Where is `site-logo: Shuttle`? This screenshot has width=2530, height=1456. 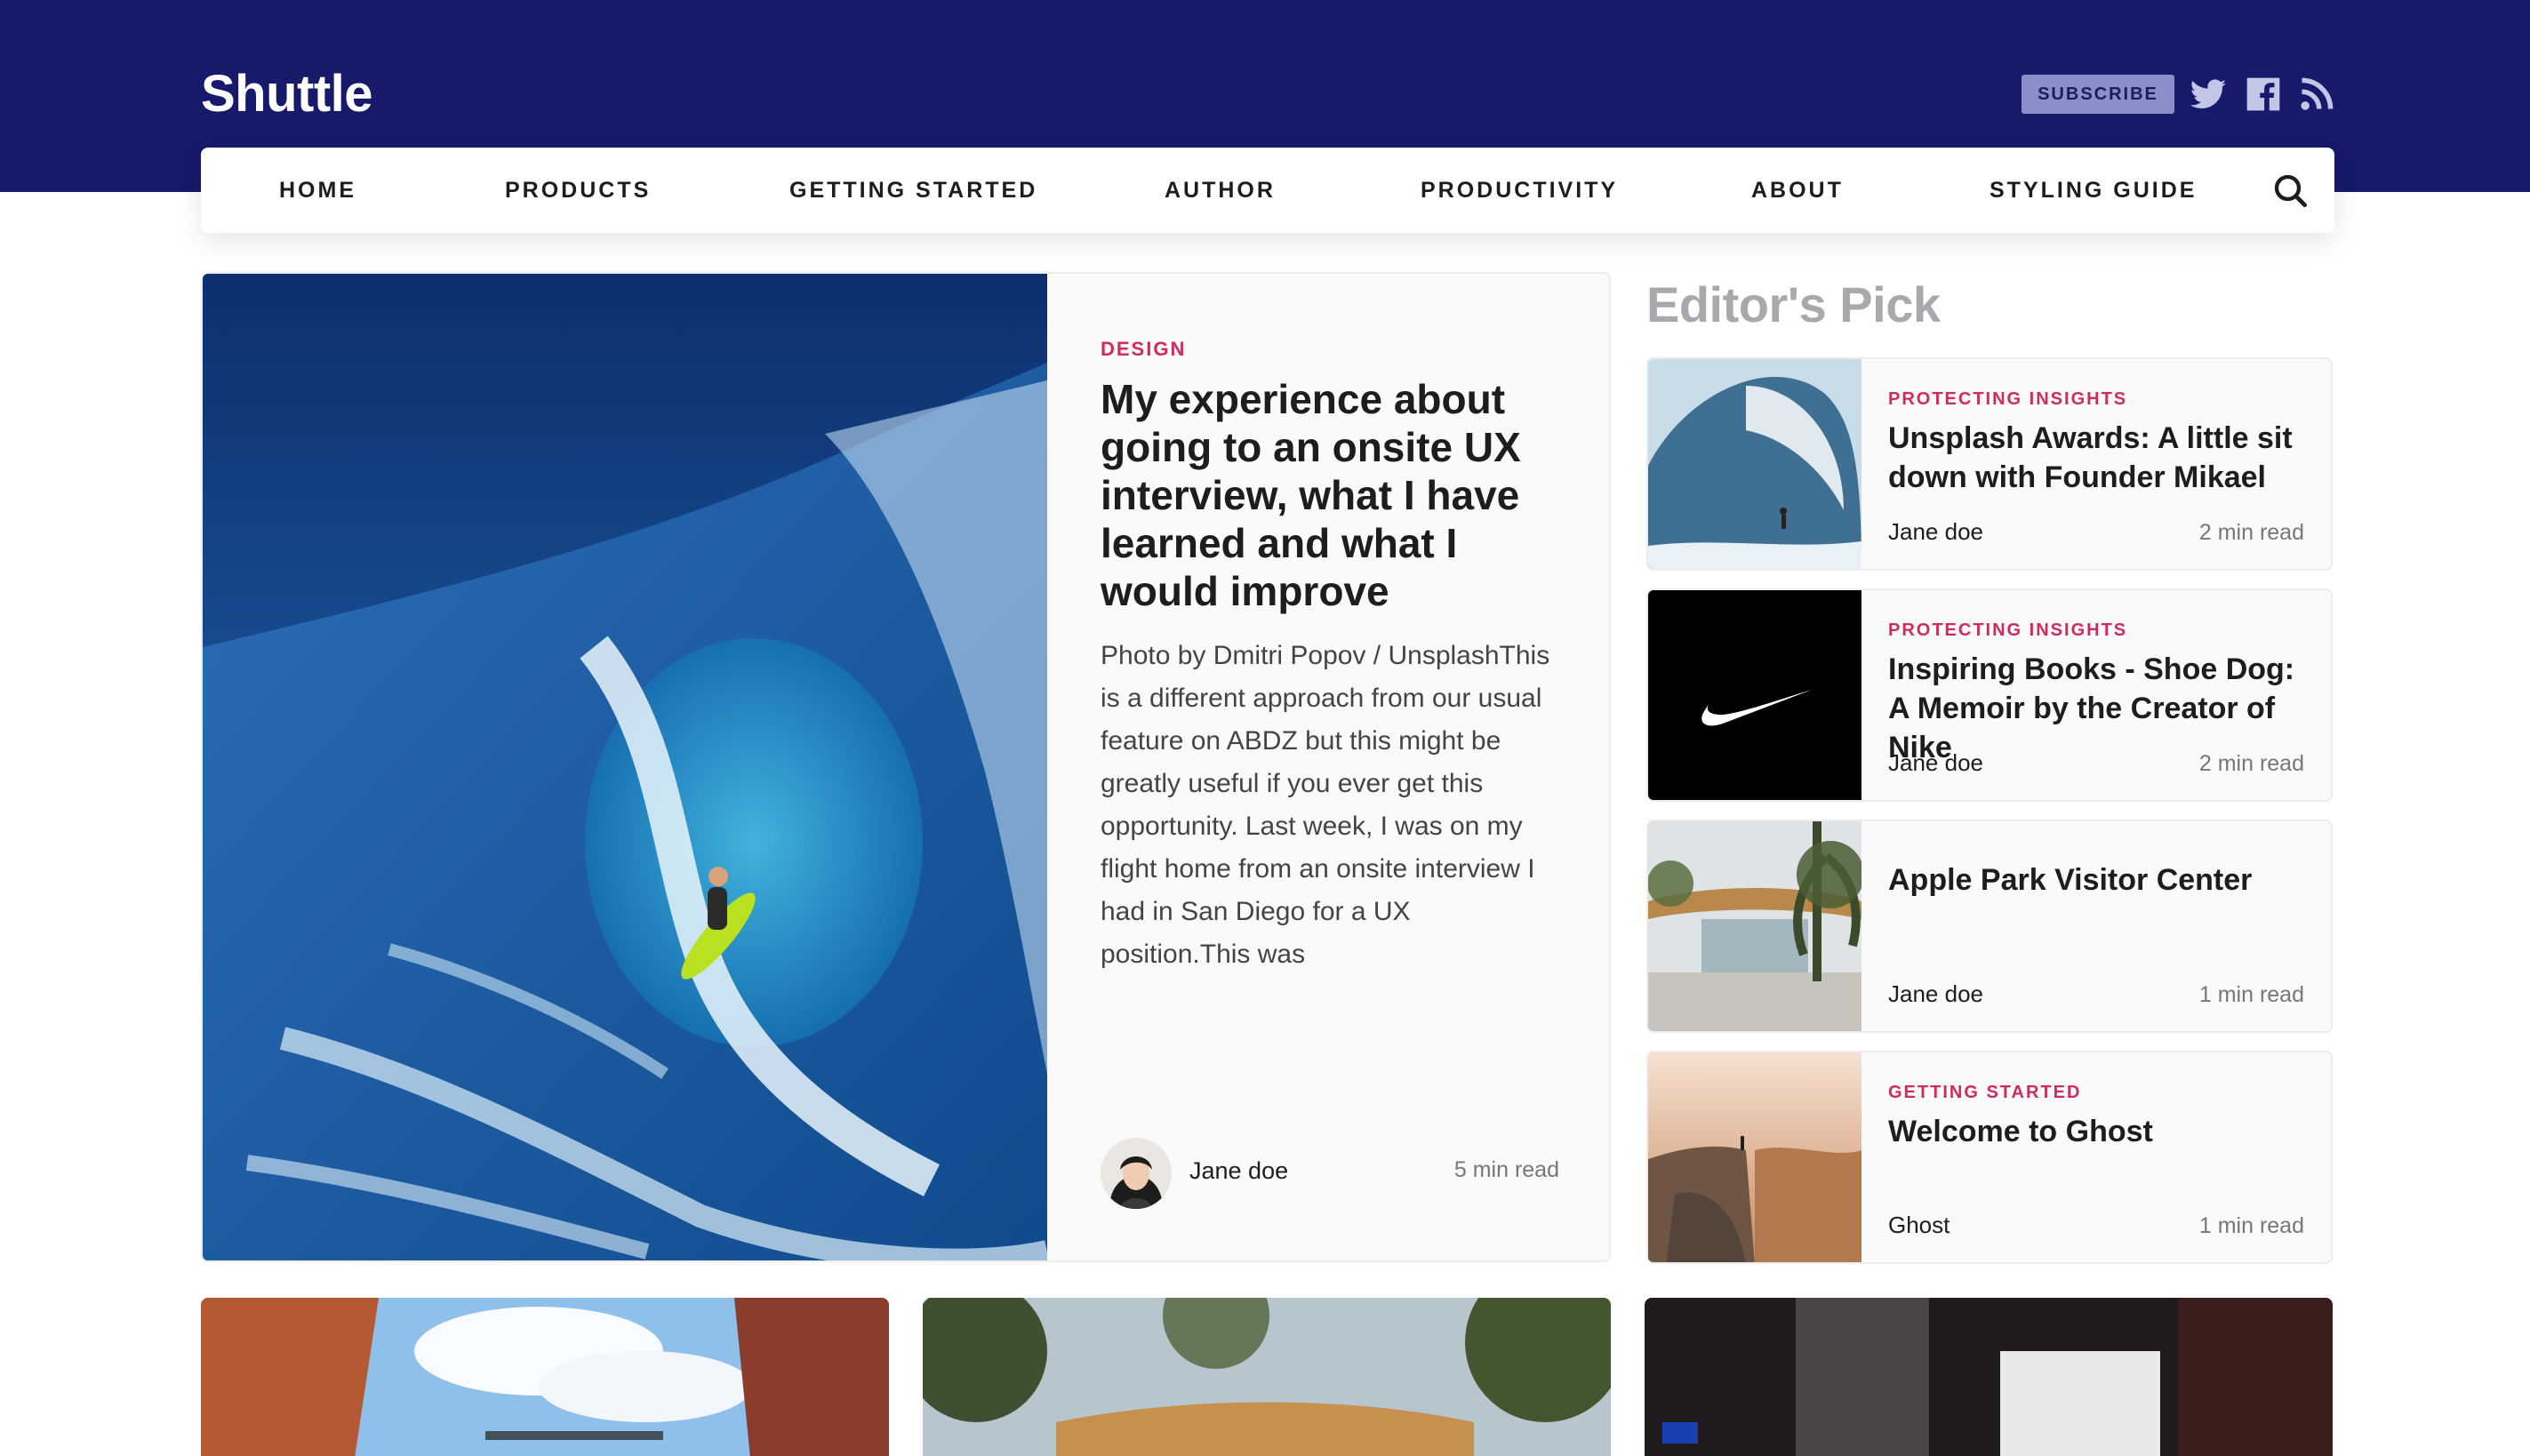
site-logo: Shuttle is located at coordinates (287, 94).